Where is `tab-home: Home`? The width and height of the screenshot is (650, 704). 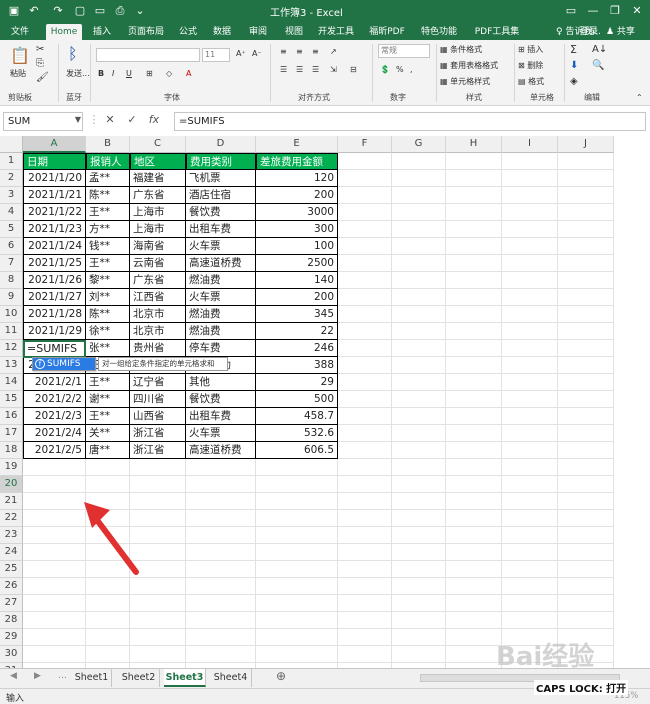 tab-home: Home is located at coordinates (64, 32).